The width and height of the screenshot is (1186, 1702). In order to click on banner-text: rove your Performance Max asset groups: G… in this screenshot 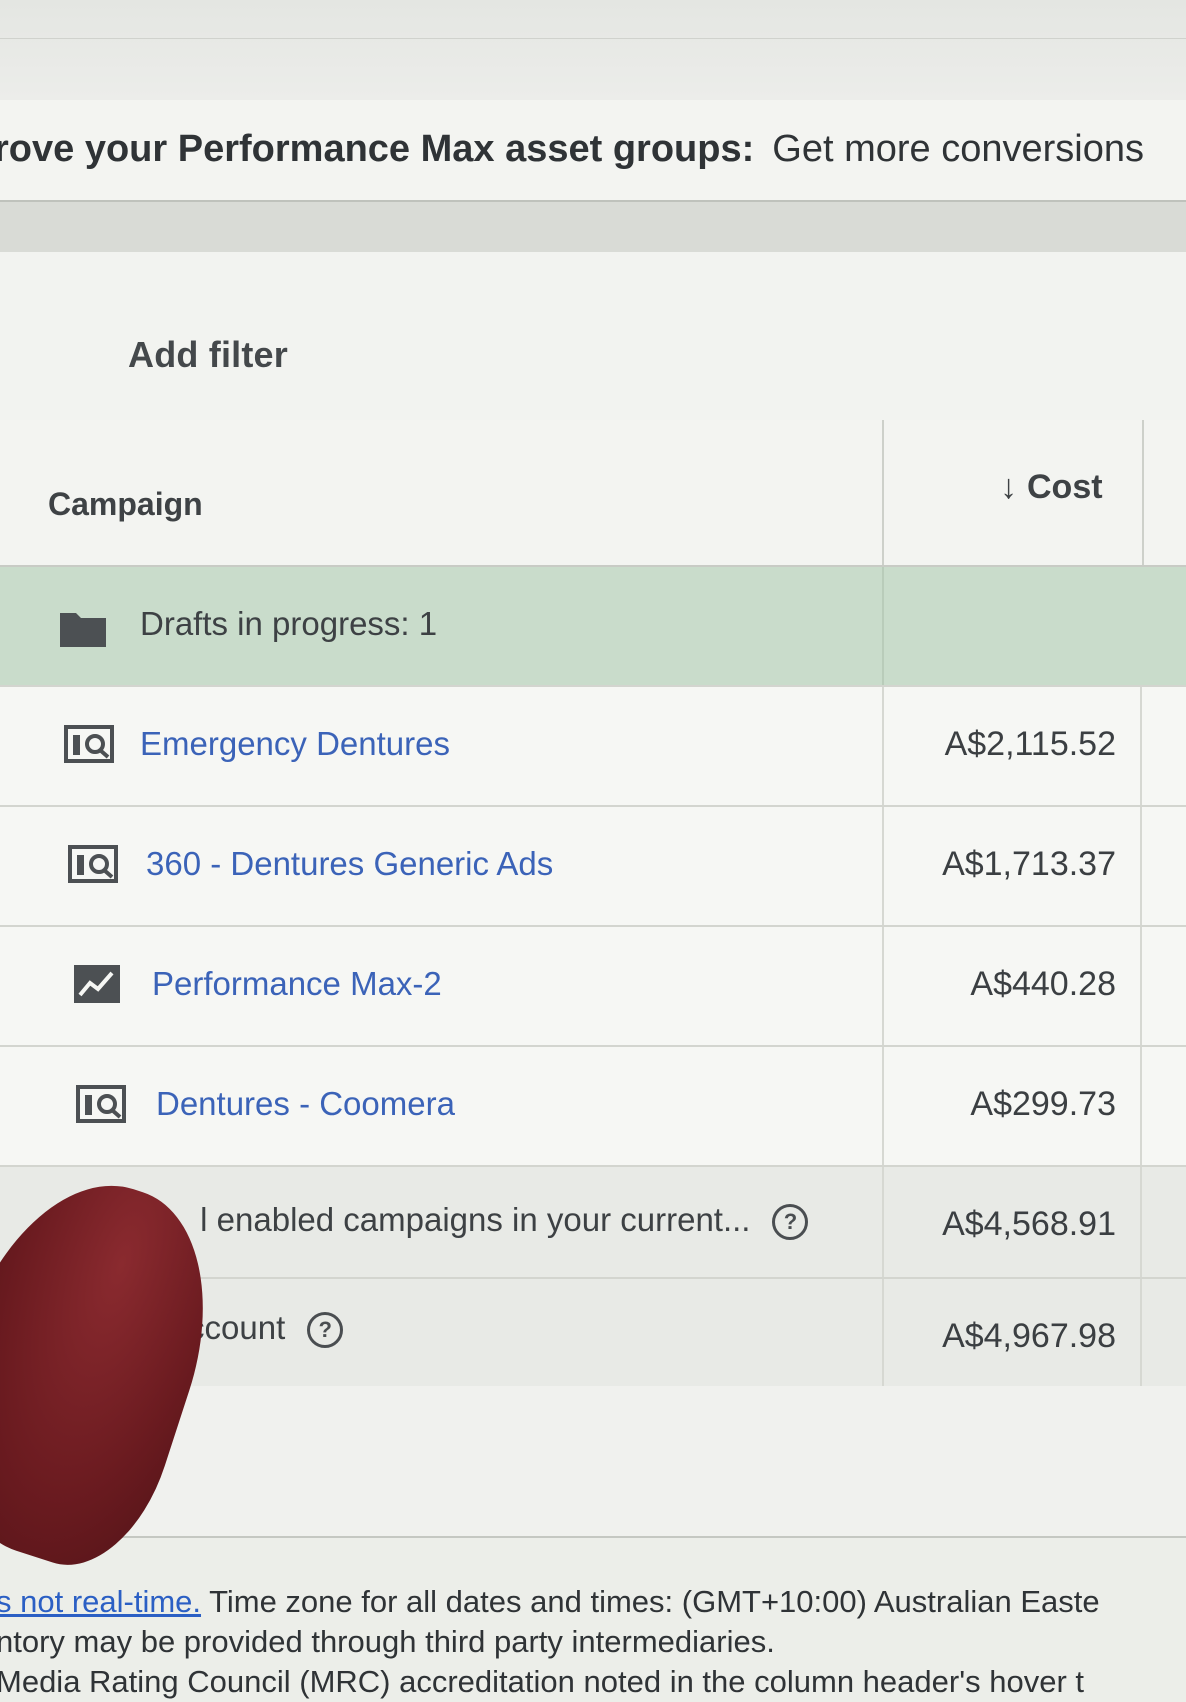, I will do `click(572, 149)`.